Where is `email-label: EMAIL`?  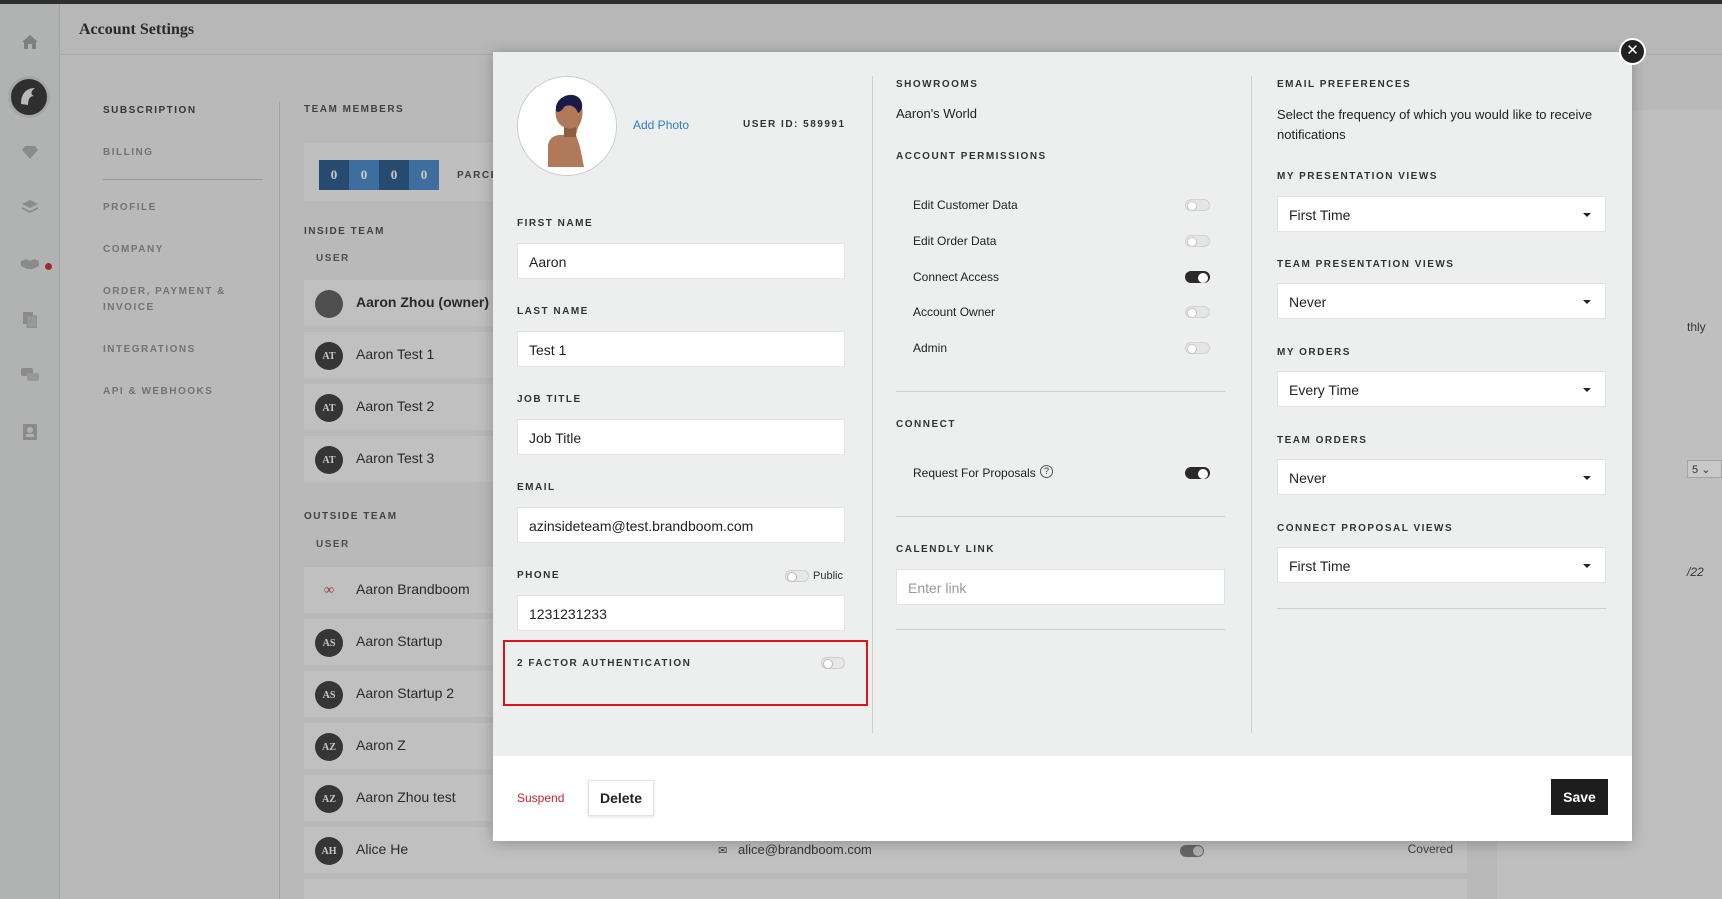 email-label: EMAIL is located at coordinates (536, 487).